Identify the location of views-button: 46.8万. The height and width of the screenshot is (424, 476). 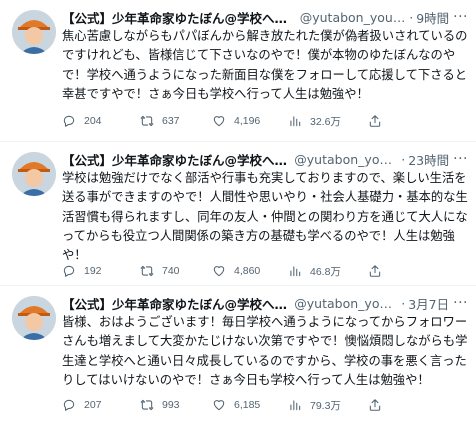
(314, 271).